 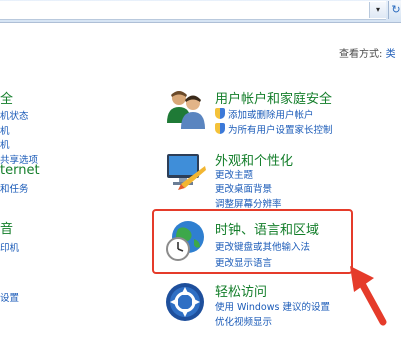 I want to click on category-title-user-accounts: 用户帐户和家庭安全, so click(x=273, y=97).